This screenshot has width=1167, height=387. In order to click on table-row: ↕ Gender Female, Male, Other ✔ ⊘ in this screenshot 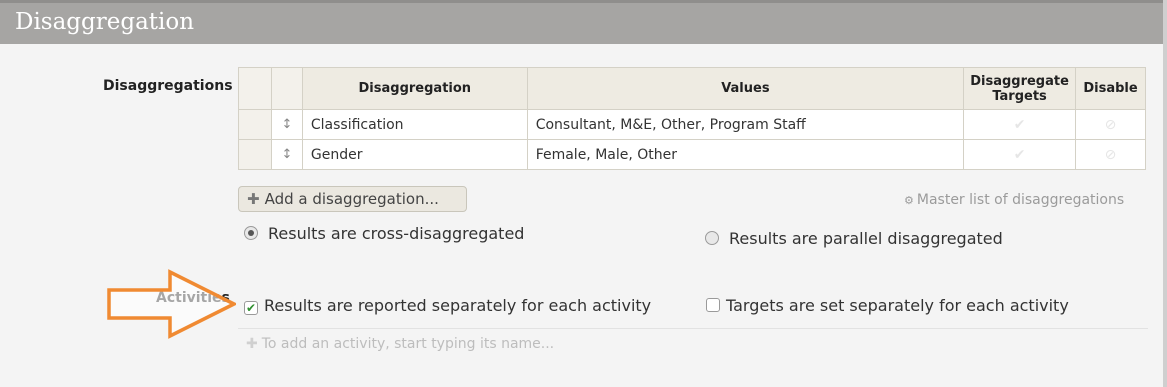, I will do `click(692, 154)`.